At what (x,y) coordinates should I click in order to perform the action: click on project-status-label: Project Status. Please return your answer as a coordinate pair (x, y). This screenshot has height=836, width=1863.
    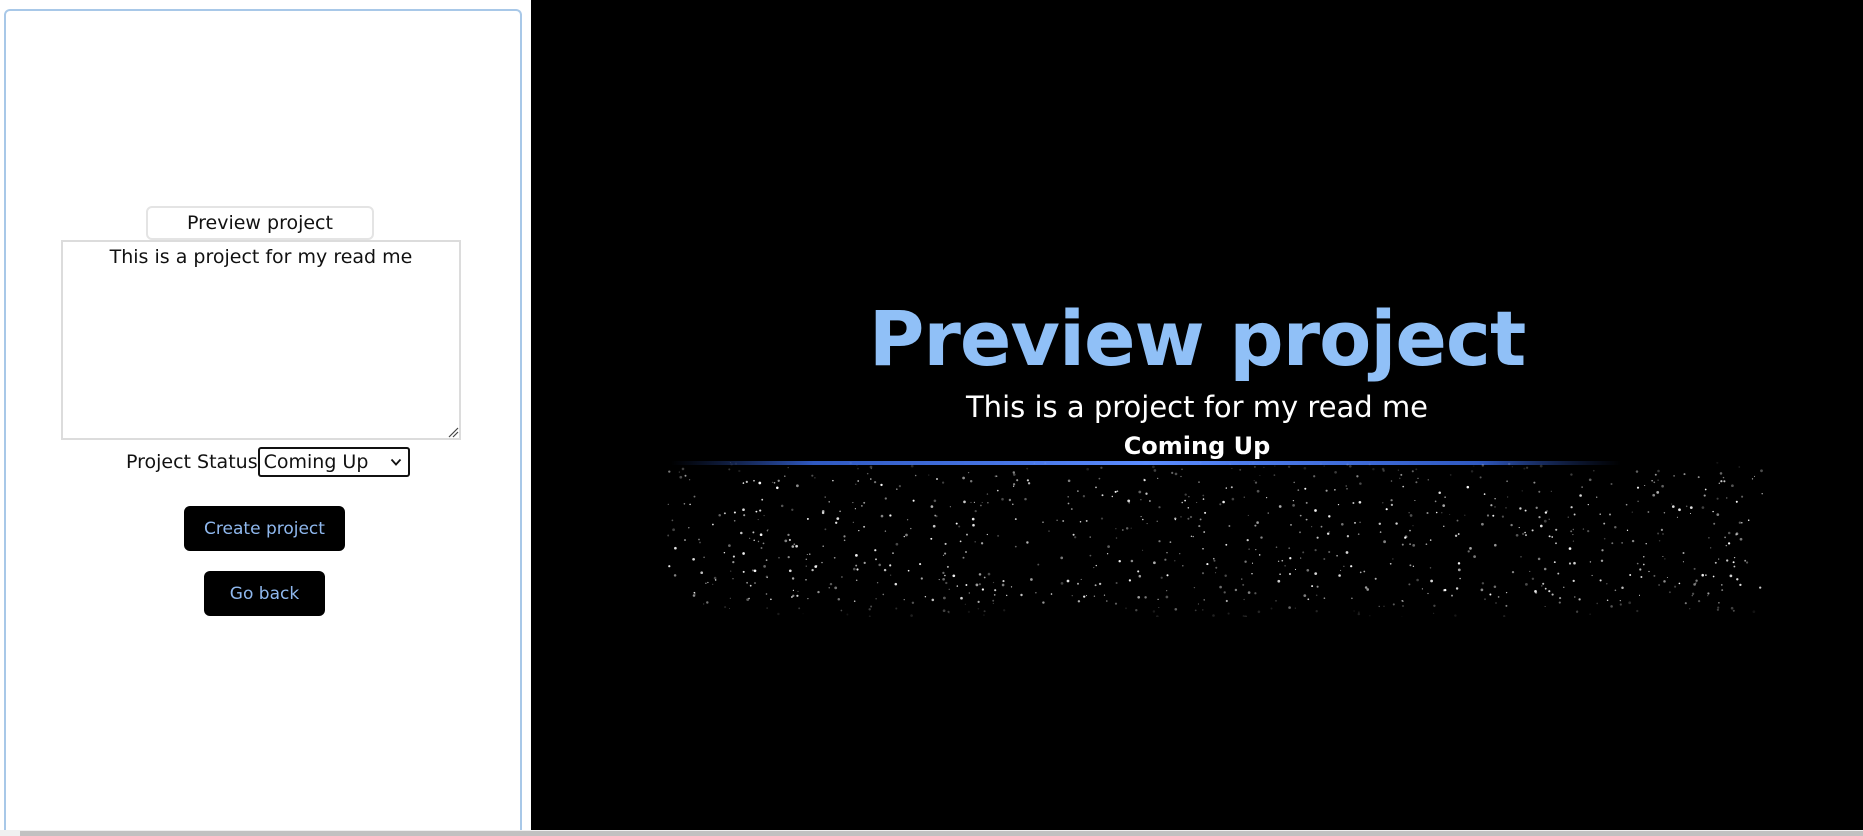
    Looking at the image, I should click on (192, 462).